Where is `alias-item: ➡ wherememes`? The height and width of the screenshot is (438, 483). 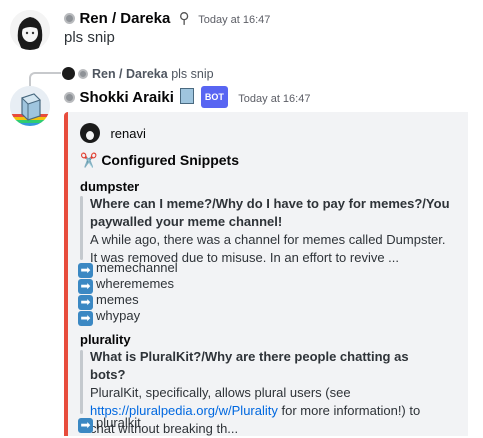
alias-item: ➡ wherememes is located at coordinates (128, 285).